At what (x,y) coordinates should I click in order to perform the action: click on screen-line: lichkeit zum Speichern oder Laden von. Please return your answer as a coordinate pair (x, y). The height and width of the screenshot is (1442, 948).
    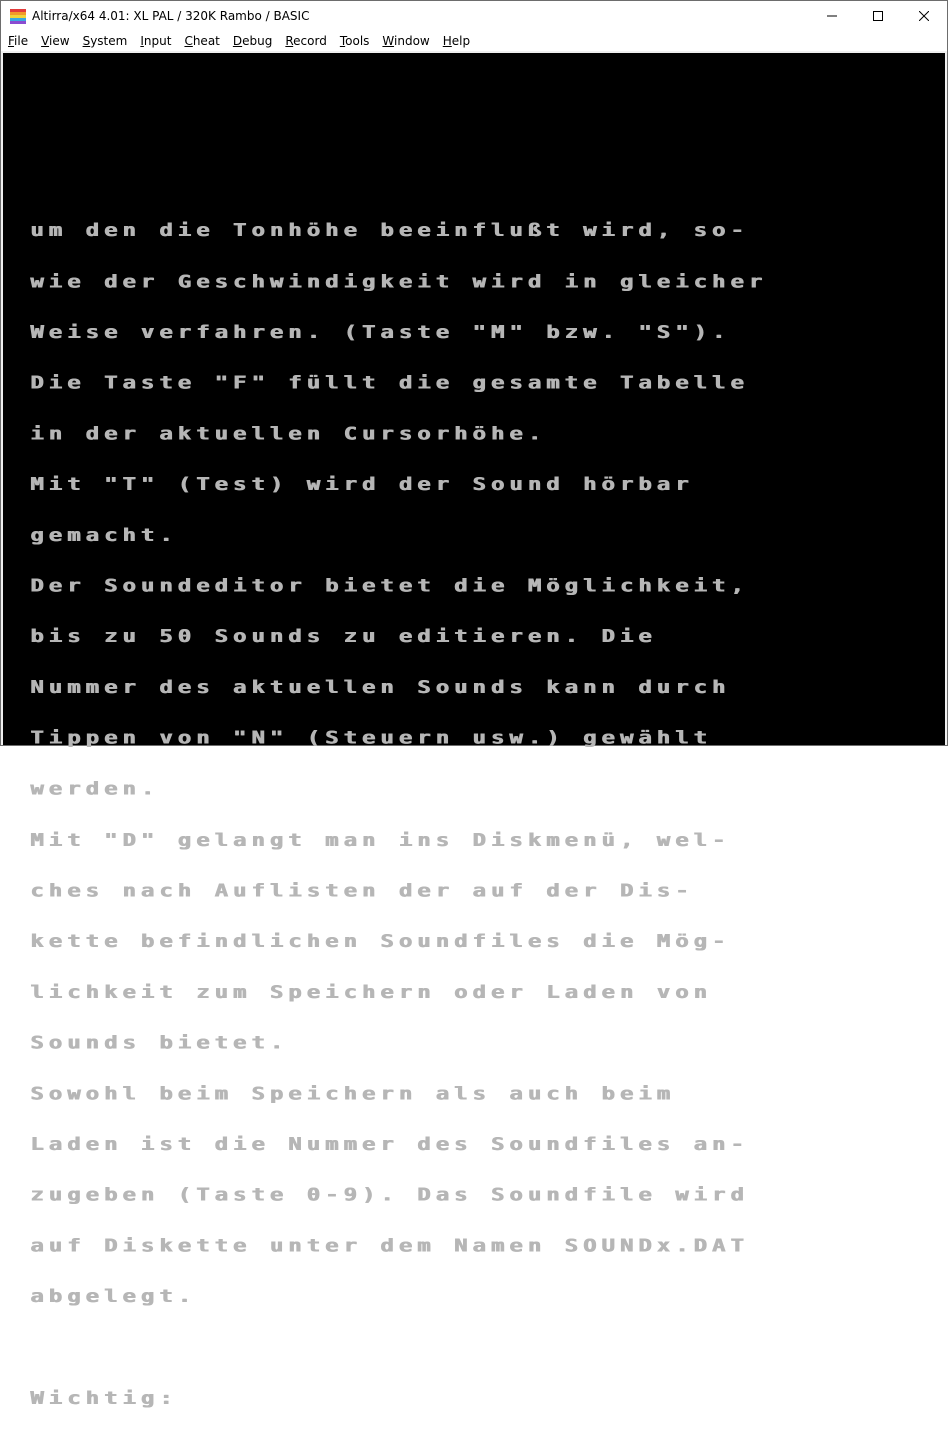
    Looking at the image, I should click on (371, 992).